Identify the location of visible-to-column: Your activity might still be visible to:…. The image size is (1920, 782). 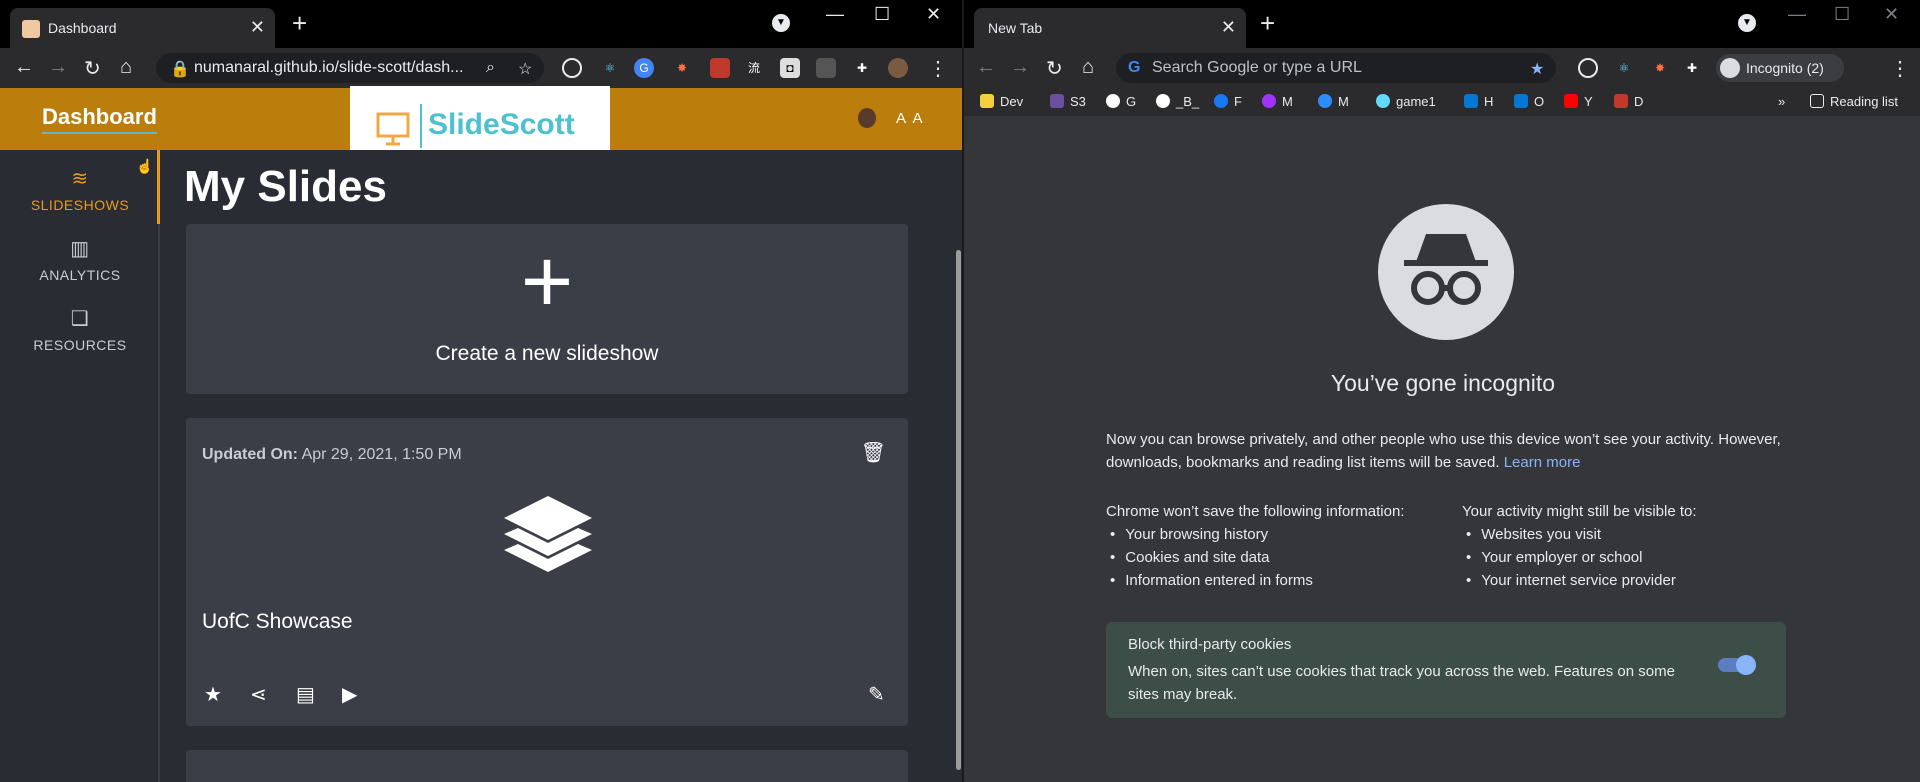
(1579, 546).